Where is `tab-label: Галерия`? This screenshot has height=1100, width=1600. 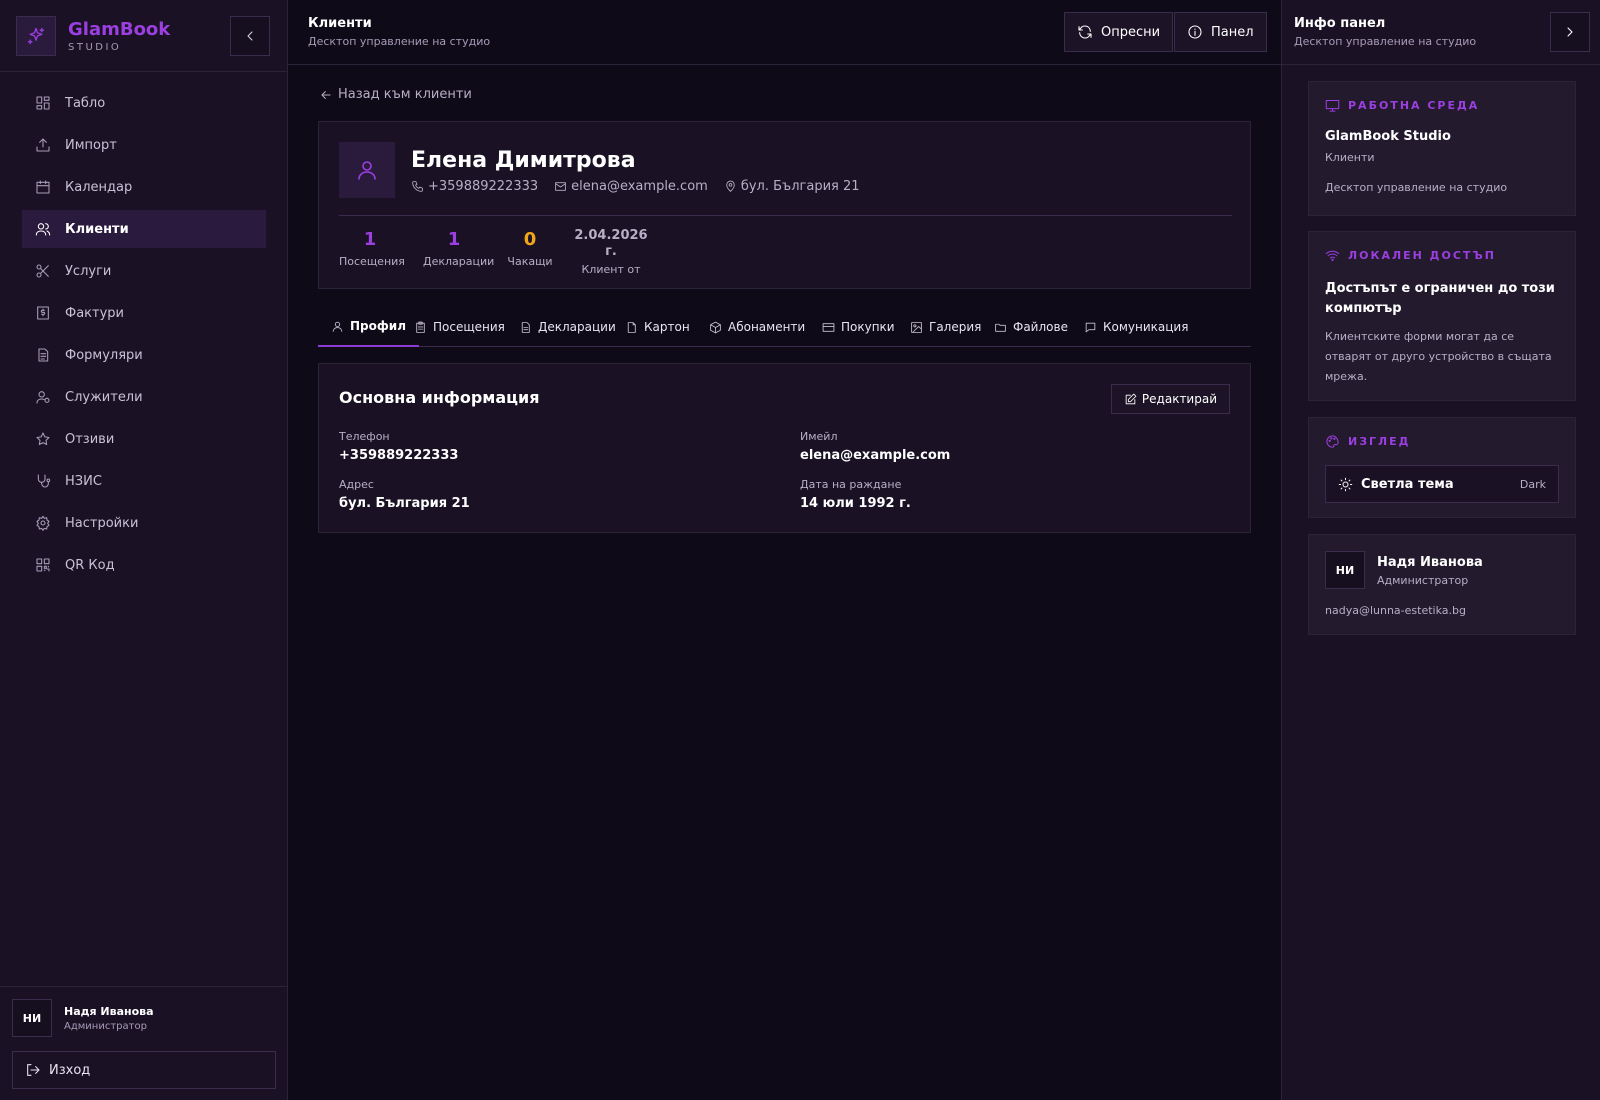 tab-label: Галерия is located at coordinates (955, 327).